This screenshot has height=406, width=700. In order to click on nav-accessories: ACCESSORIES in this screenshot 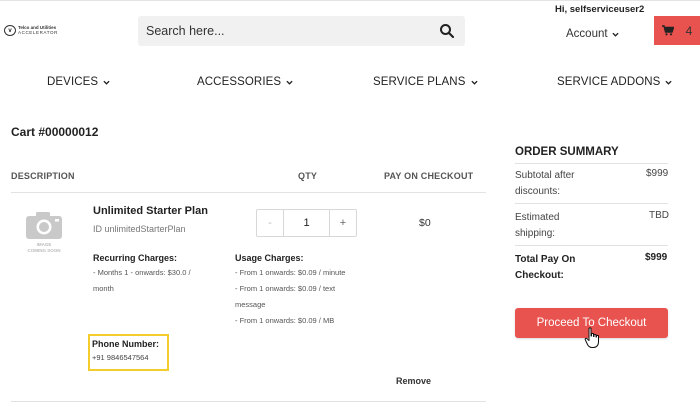, I will do `click(245, 82)`.